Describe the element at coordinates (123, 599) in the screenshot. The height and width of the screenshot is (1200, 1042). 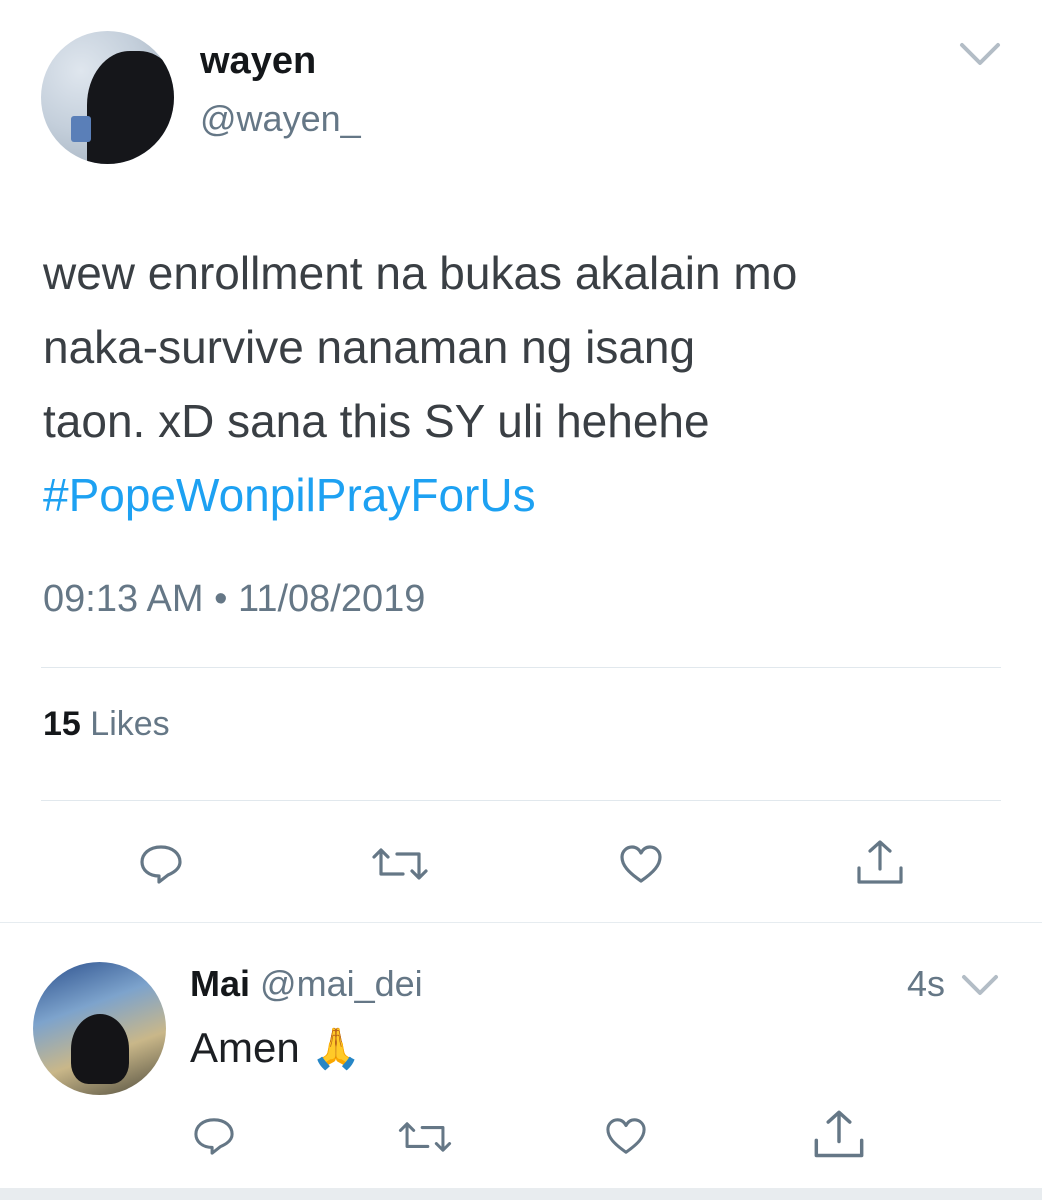
I see `tweet-time: 09:13 AM` at that location.